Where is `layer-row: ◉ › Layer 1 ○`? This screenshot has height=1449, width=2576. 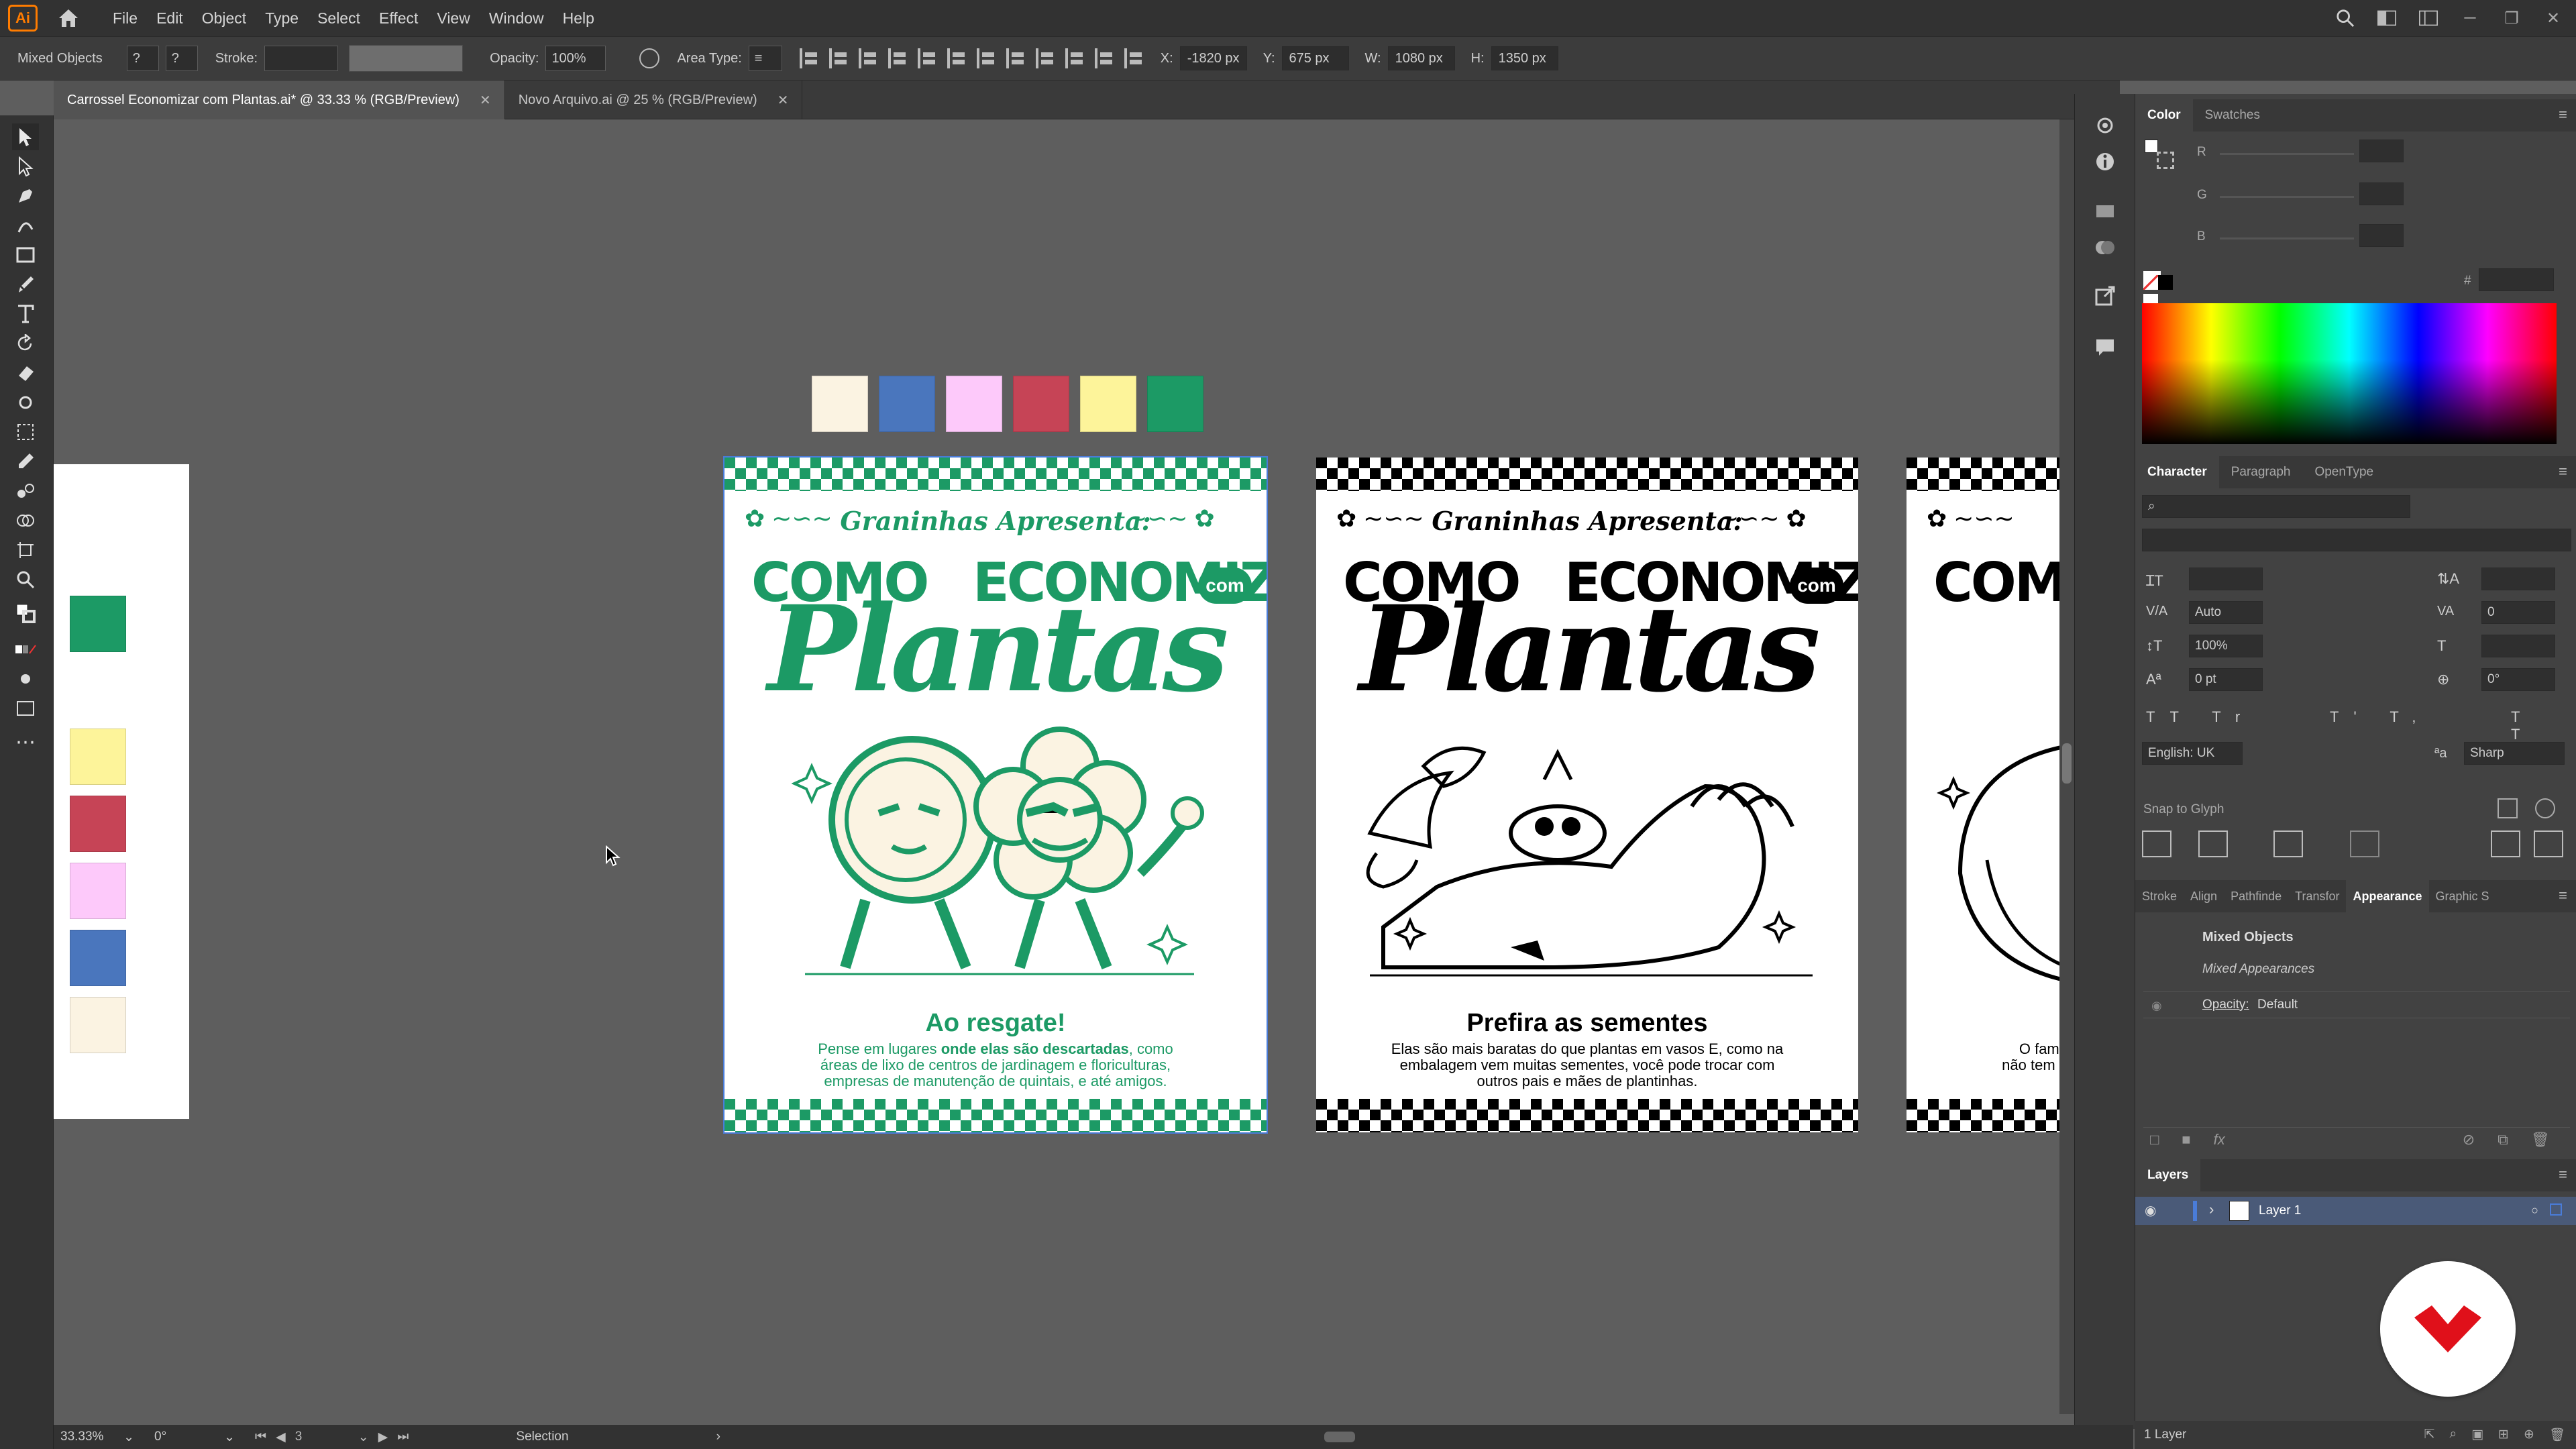
layer-row: ◉ › Layer 1 ○ is located at coordinates (2355, 1211).